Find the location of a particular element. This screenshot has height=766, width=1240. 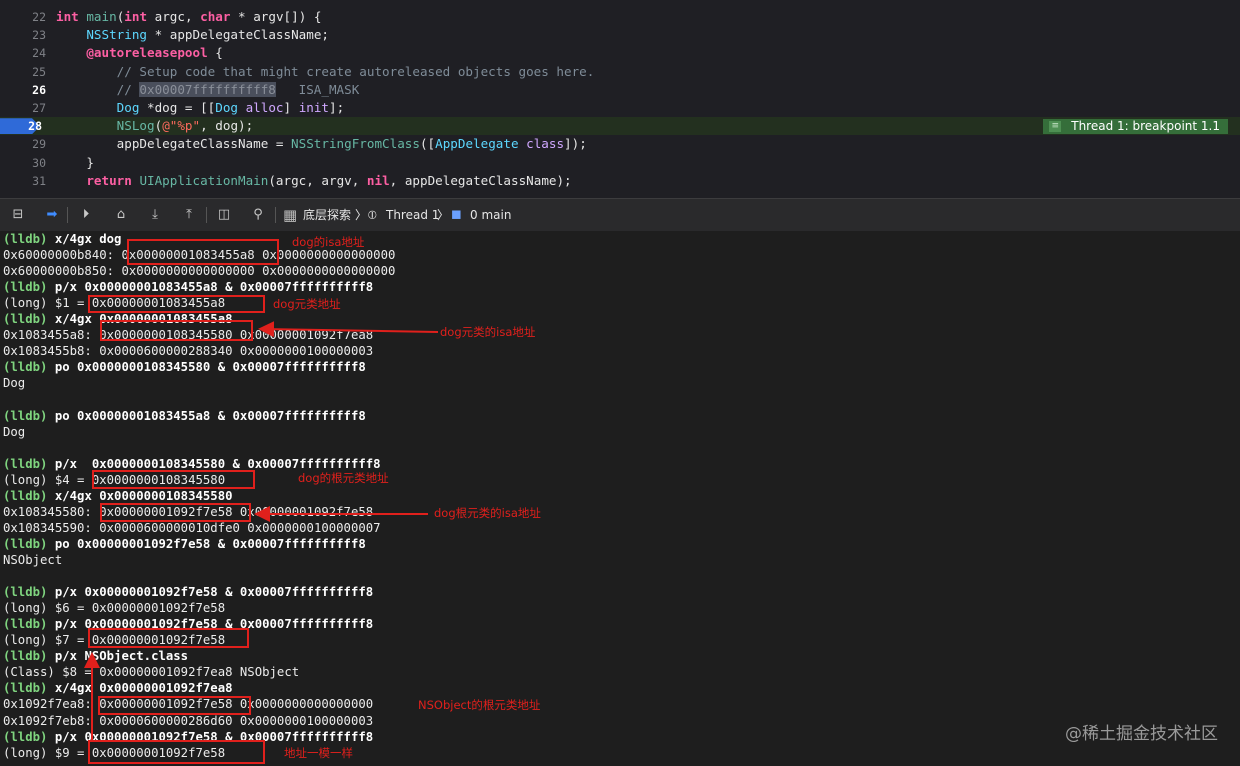

code-text: // 0x00007ffffffffff8 ISA_MASK is located at coordinates (208, 89).